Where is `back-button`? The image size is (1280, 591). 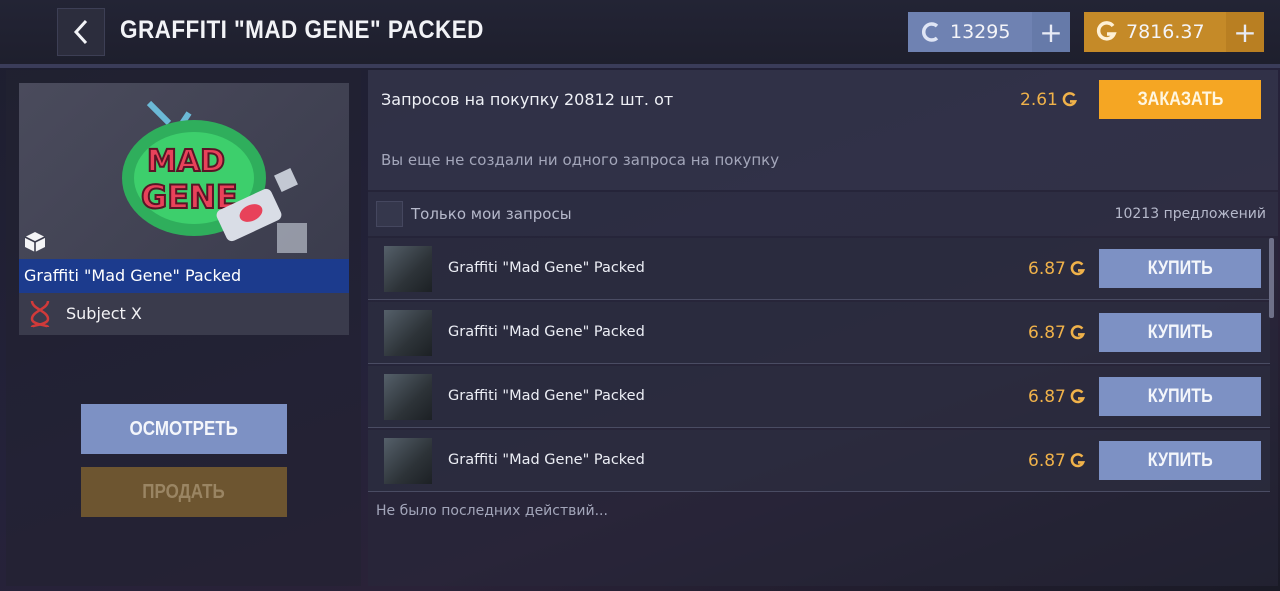
back-button is located at coordinates (81, 32).